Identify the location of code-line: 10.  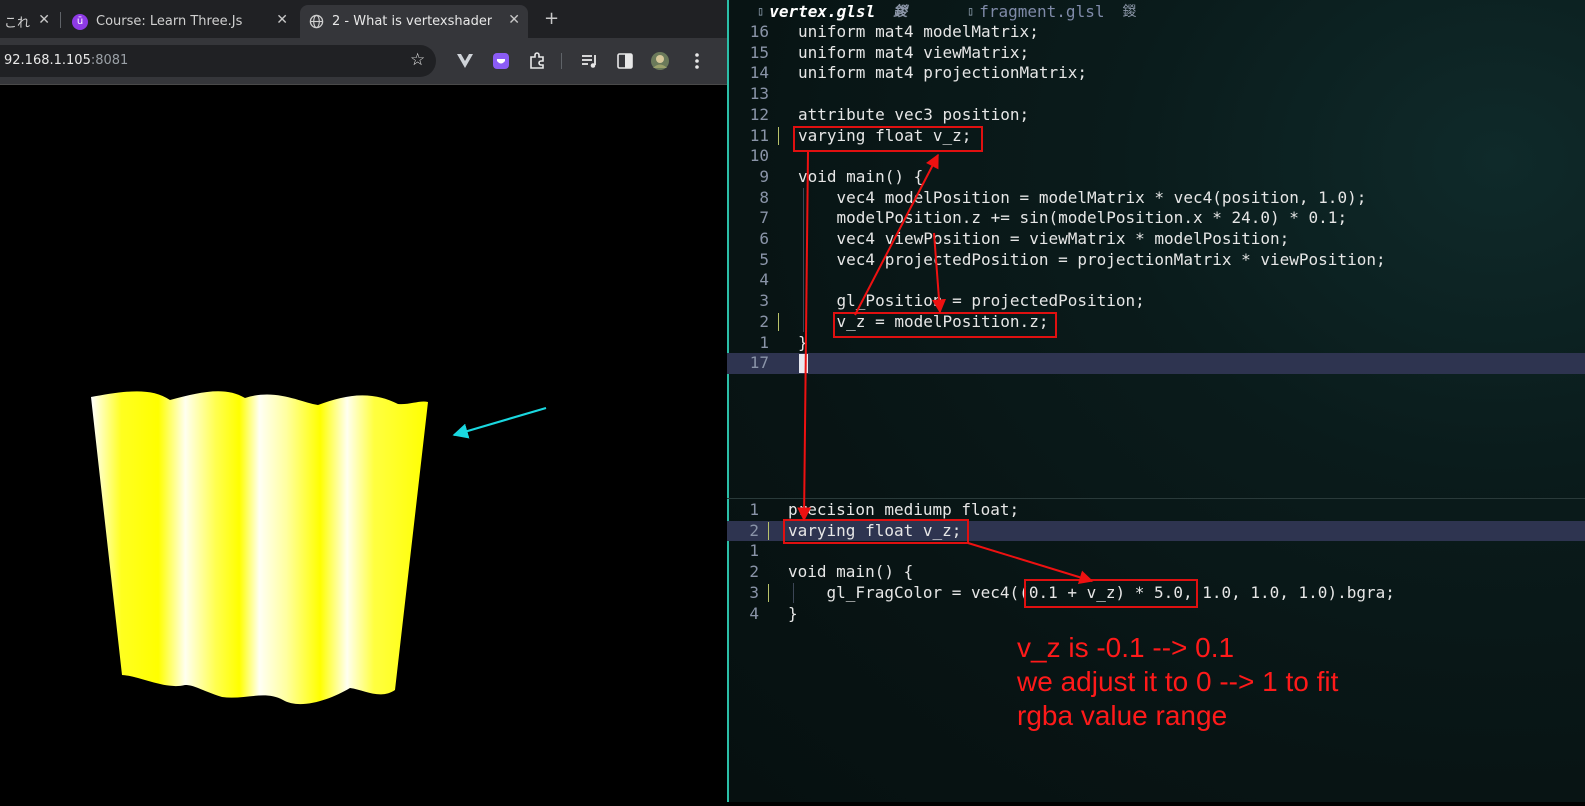
(1156, 156).